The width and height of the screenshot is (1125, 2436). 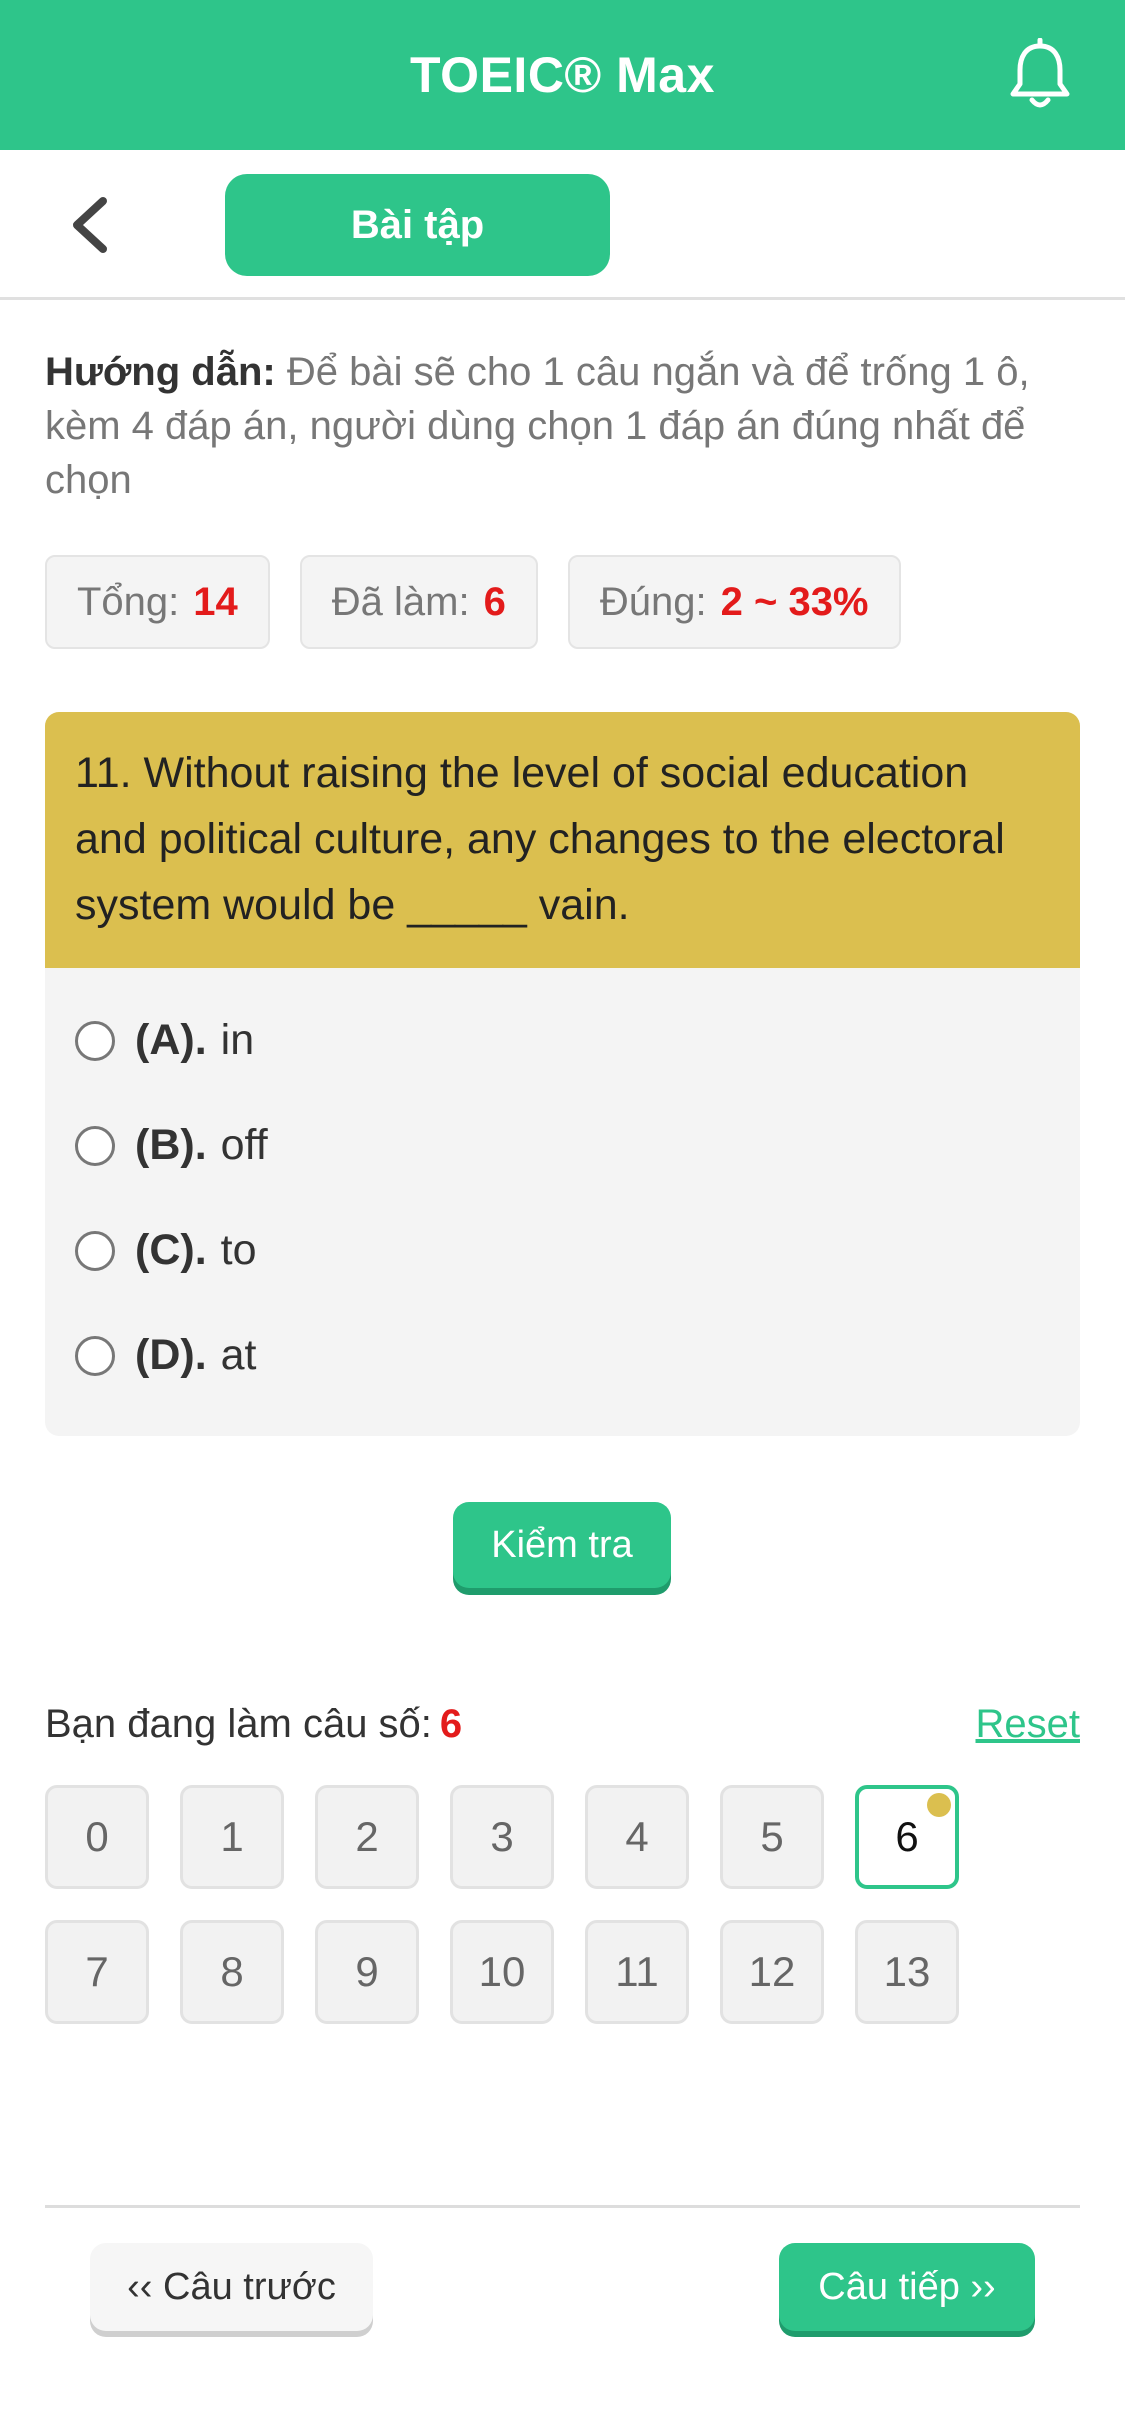 I want to click on stat-done-value: 6, so click(x=494, y=601).